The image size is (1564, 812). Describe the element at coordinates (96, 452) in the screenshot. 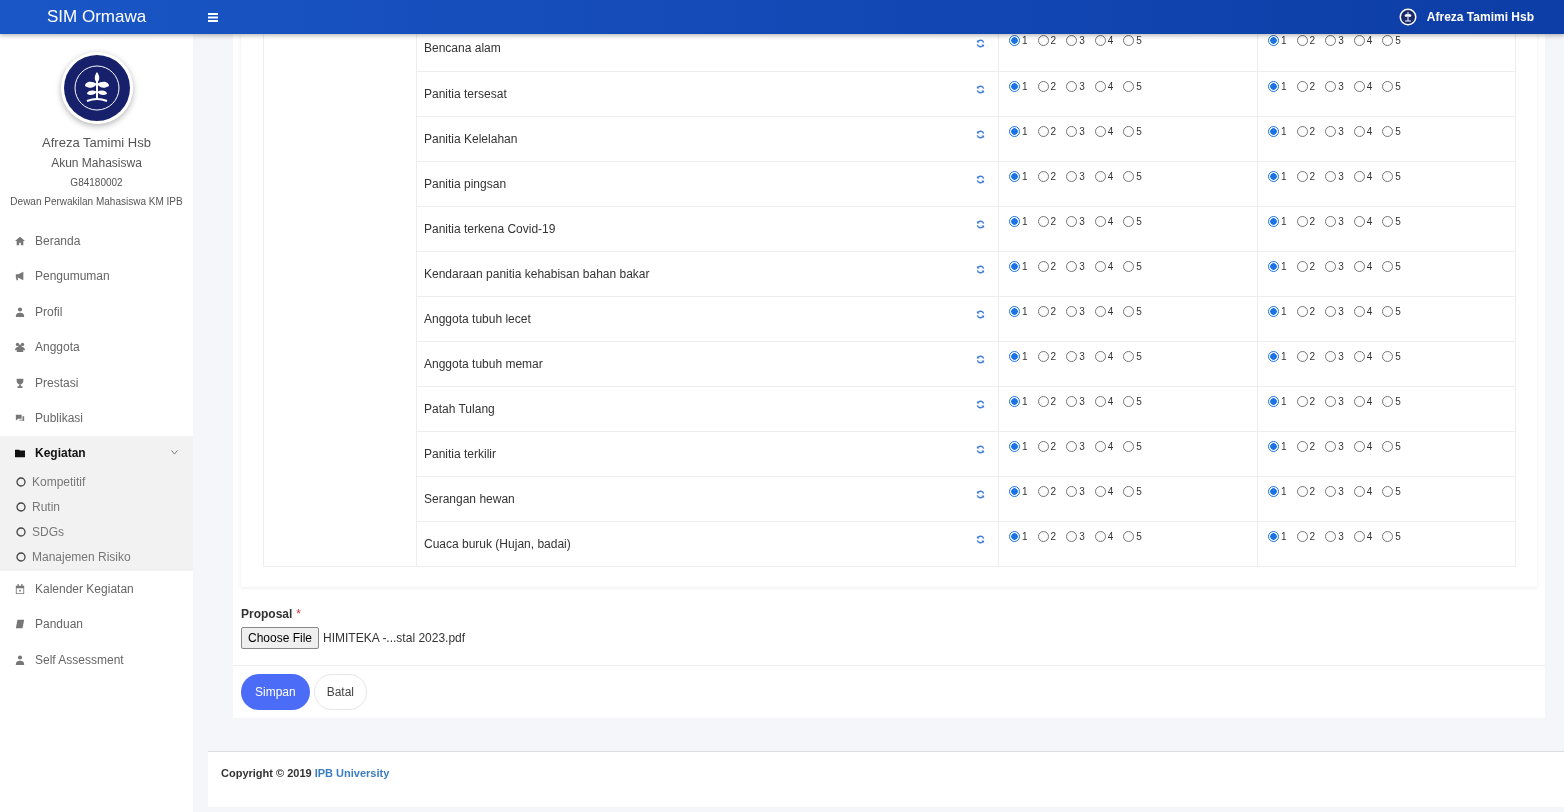

I see `sidebar-item: Kegiatan` at that location.